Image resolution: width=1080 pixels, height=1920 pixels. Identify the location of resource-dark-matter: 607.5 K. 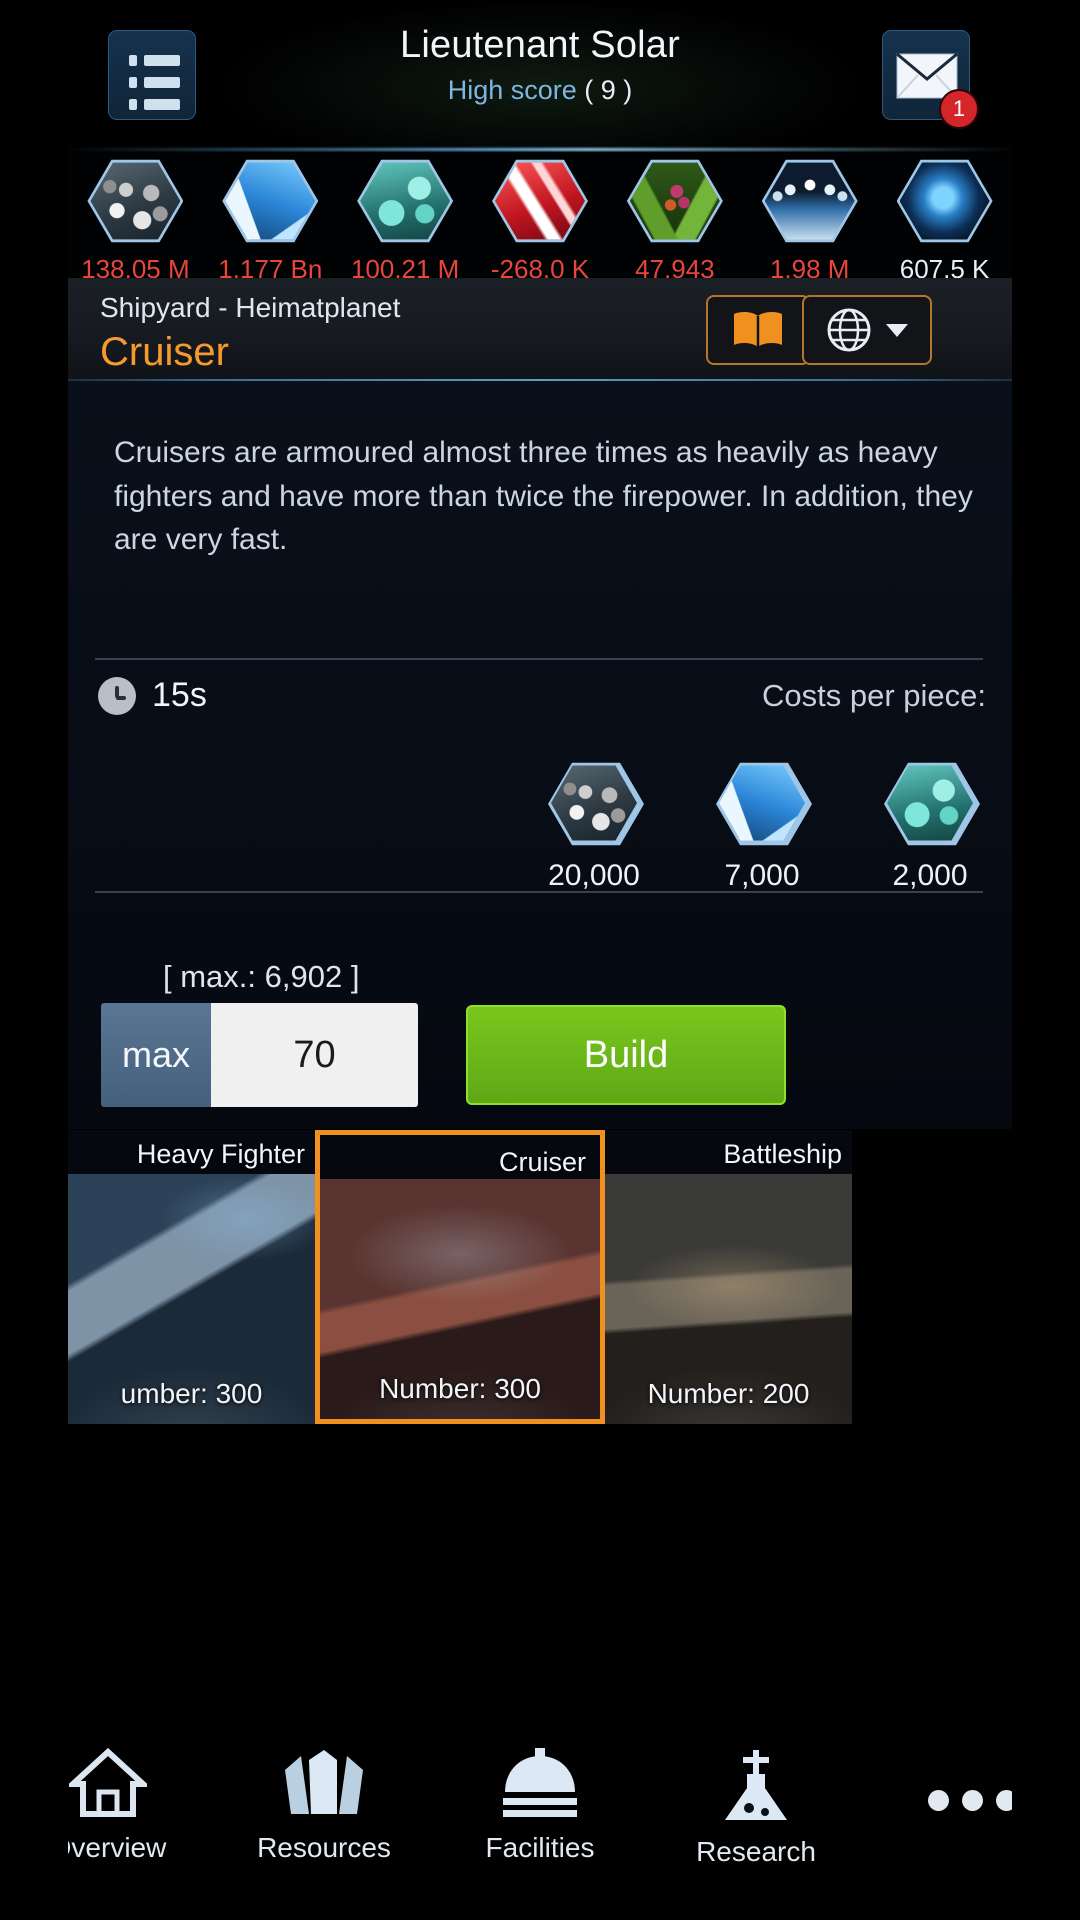
(944, 218).